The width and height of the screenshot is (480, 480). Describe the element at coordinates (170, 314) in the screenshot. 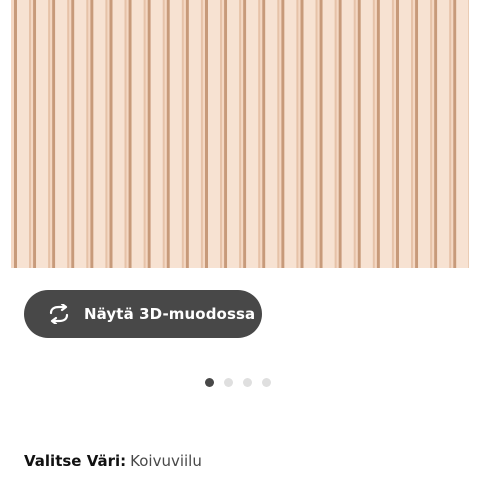

I see `view-3d-label: Näytä 3D-muodossa` at that location.